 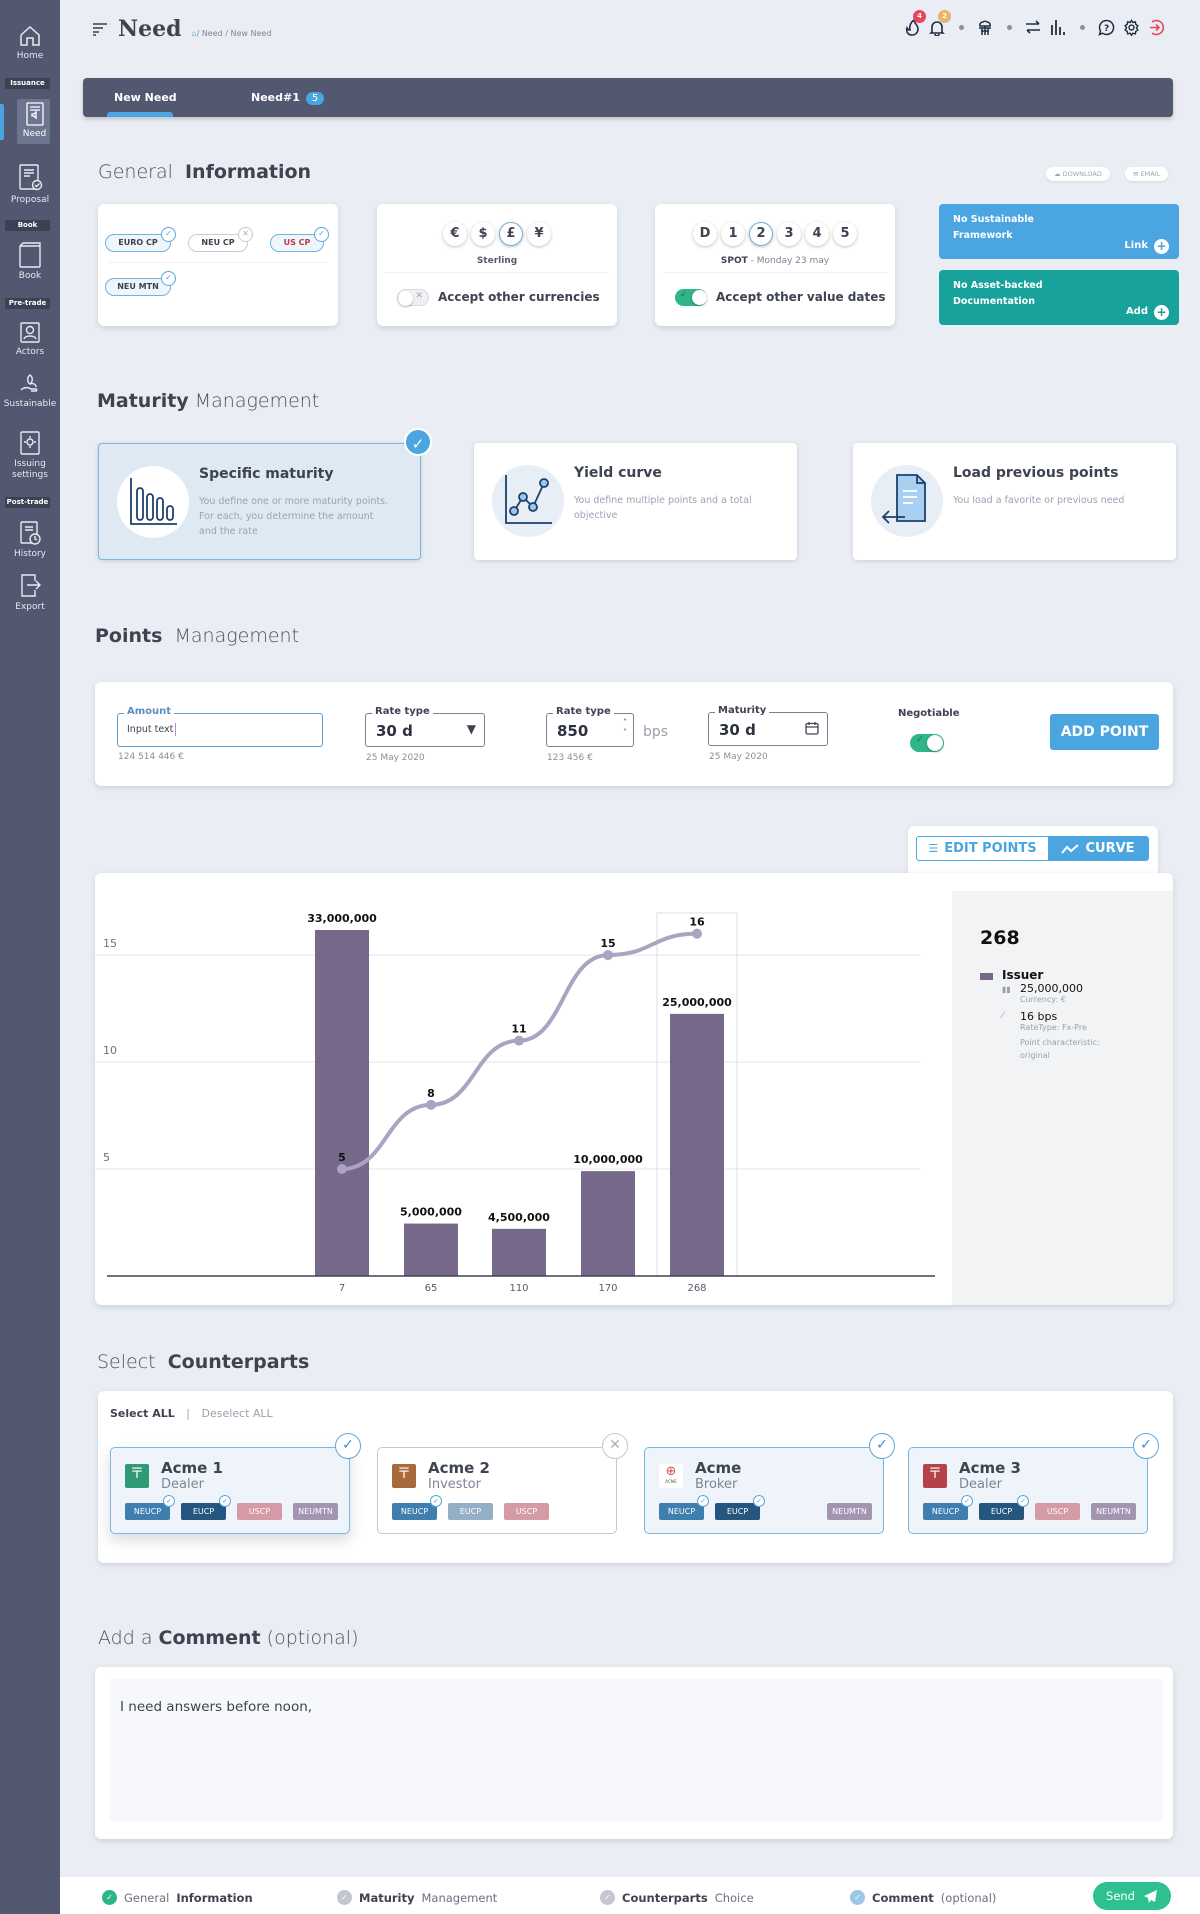 I want to click on tab-new-need: New Need, so click(x=145, y=97).